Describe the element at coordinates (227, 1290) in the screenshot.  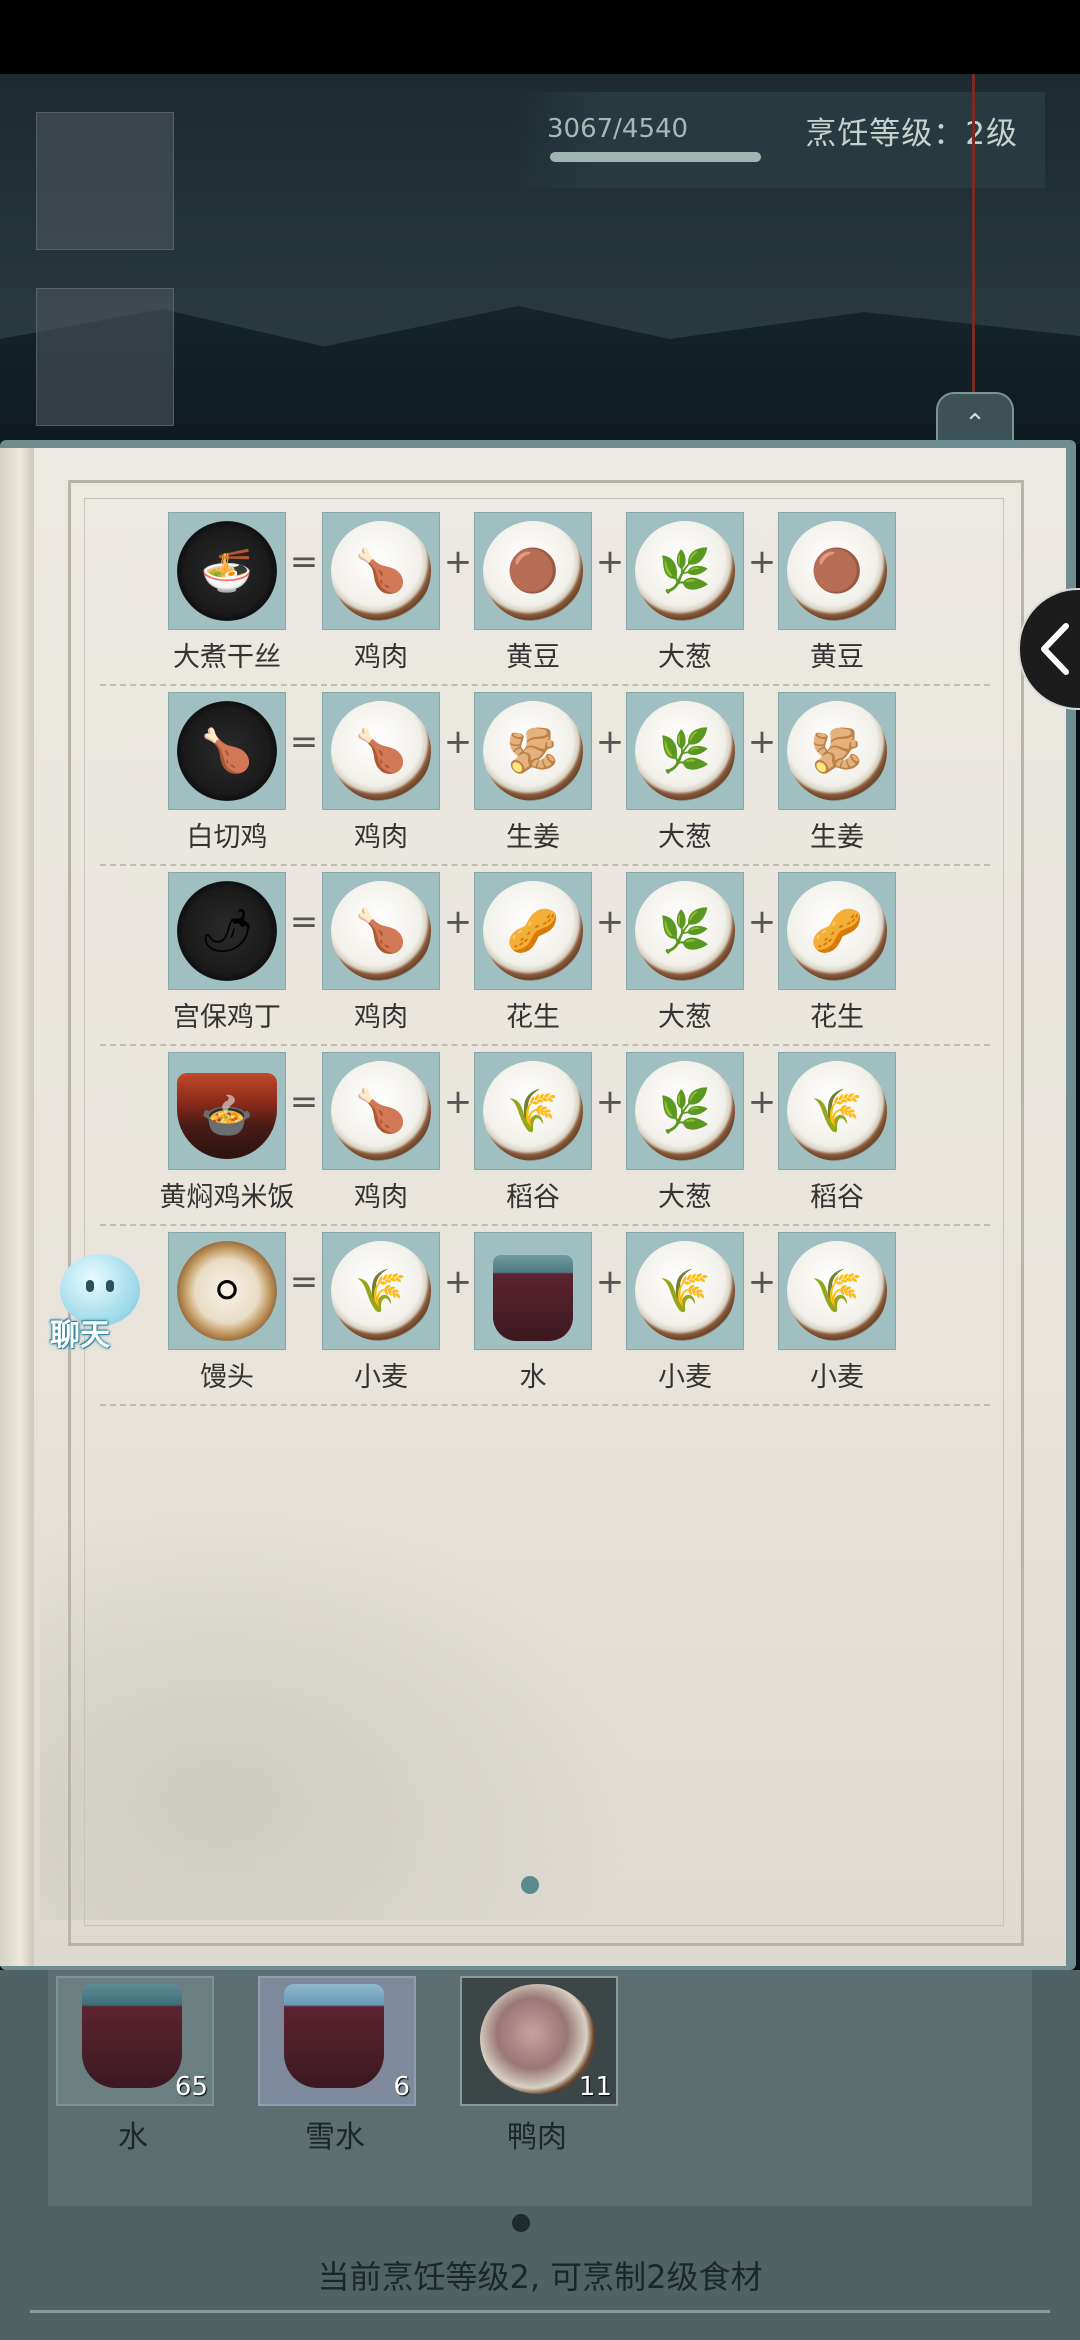
I see `food-glyph: ⚪` at that location.